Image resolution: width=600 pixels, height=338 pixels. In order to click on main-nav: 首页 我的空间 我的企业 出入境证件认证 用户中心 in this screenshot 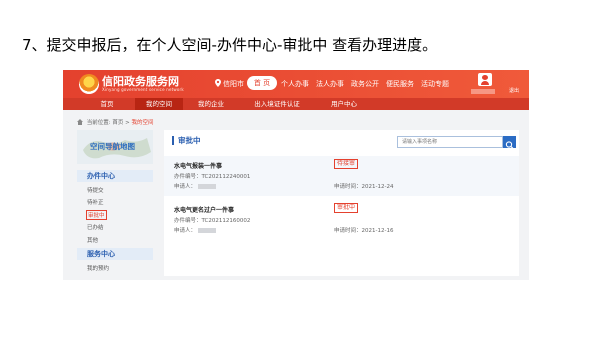, I will do `click(296, 104)`.